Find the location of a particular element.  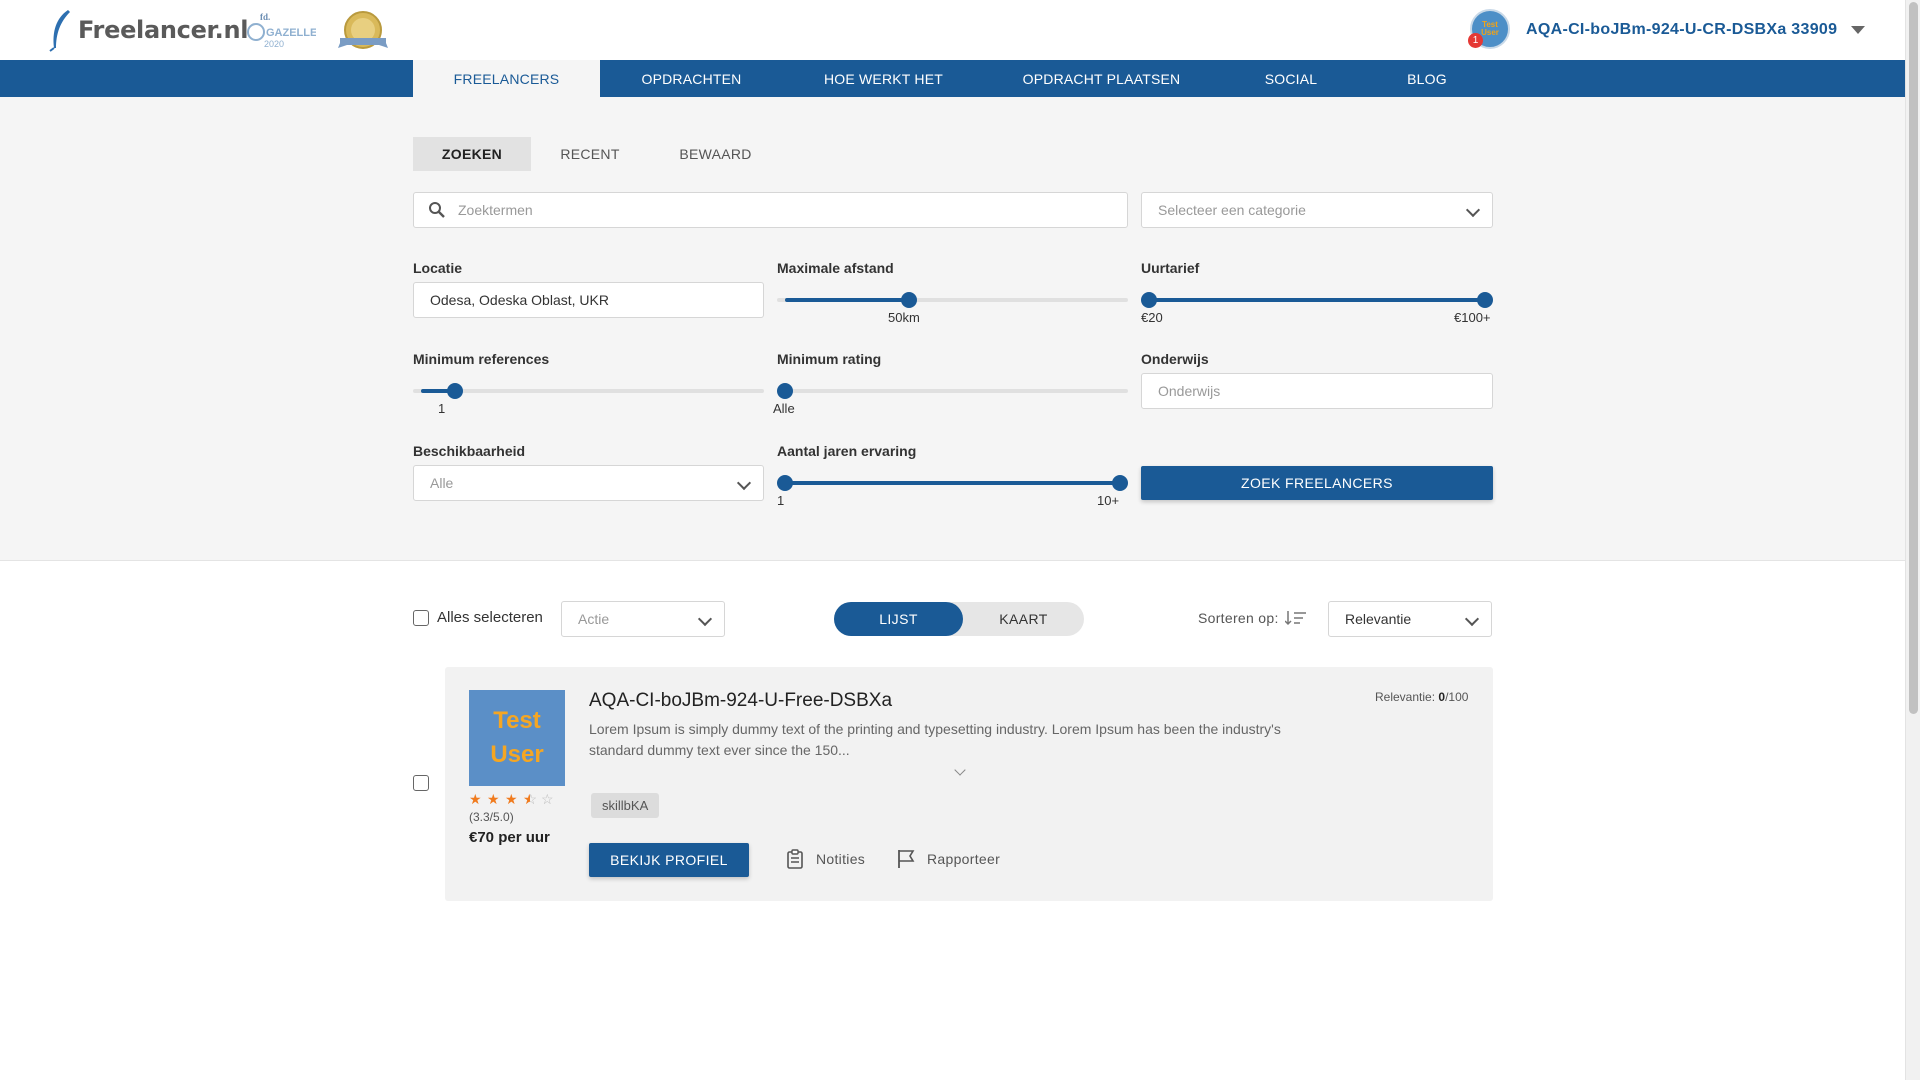

relevance-max: /100 is located at coordinates (1457, 697).